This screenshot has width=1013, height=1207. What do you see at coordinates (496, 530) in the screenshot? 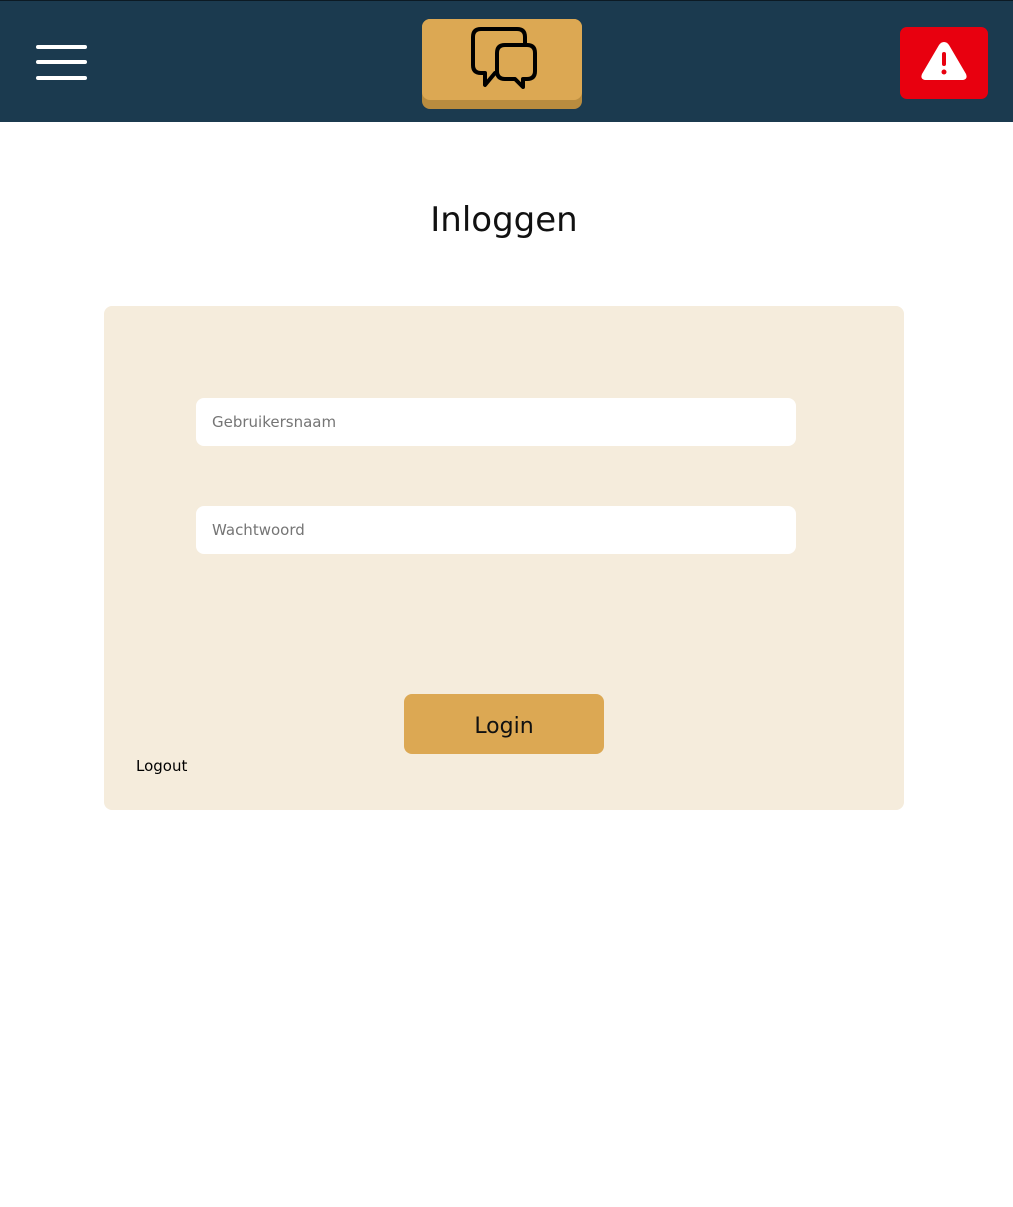
I see `password-field` at bounding box center [496, 530].